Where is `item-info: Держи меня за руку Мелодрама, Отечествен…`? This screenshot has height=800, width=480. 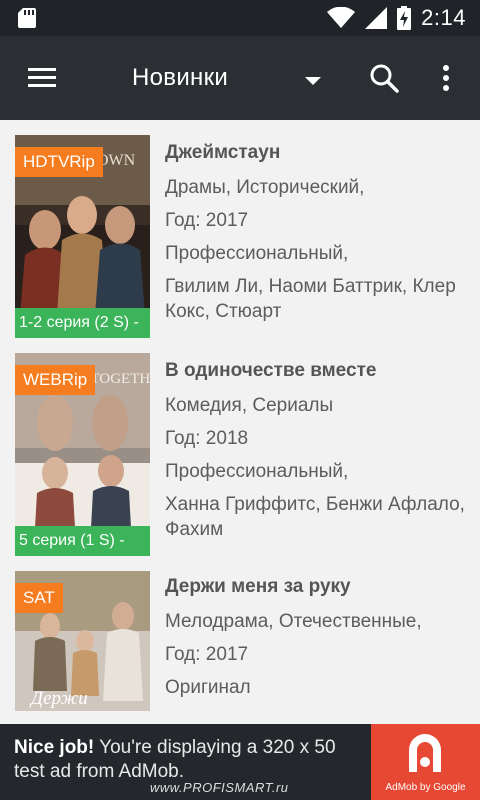
item-info: Держи меня за руку Мелодрама, Отечествен… is located at coordinates (315, 637).